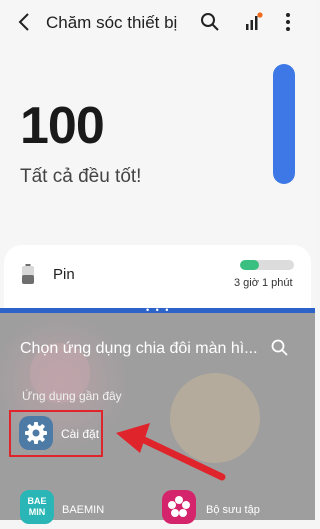  I want to click on battery-icon, so click(28, 274).